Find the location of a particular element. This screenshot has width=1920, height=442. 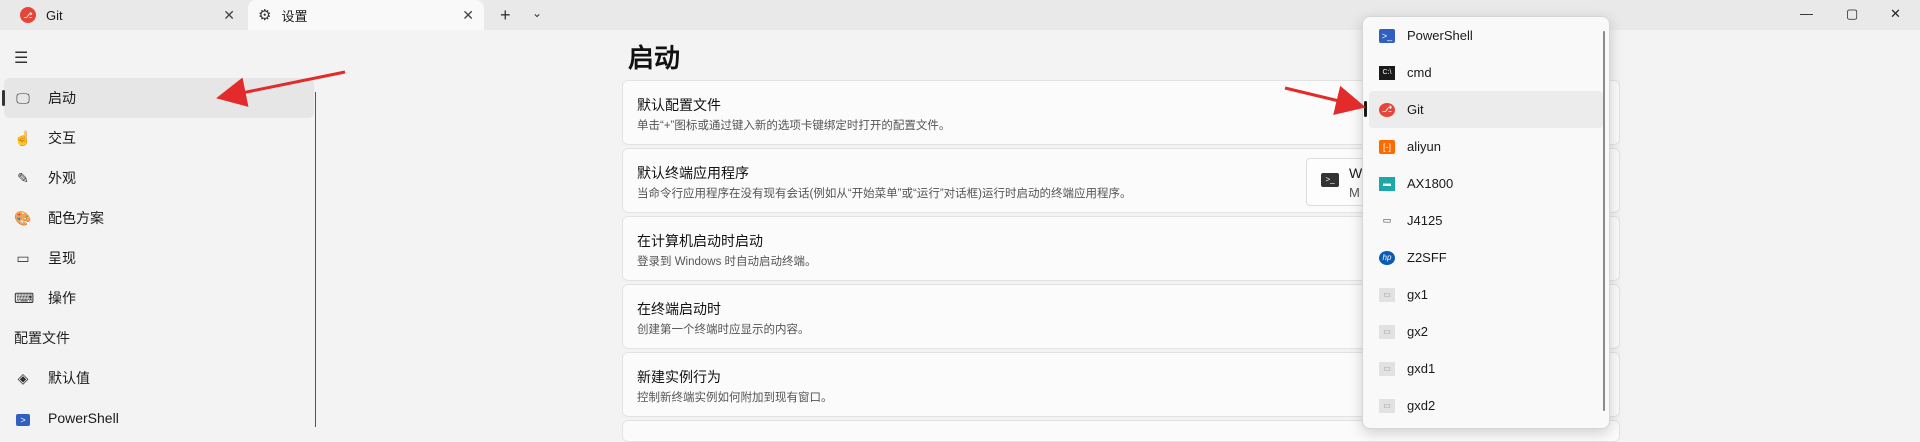

arrow-to-startup is located at coordinates (281, 88).